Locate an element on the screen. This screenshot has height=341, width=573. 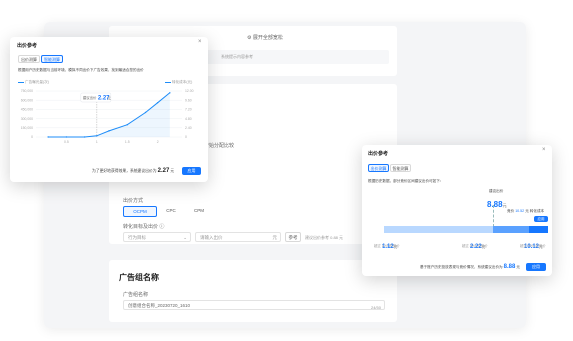
dialog-question: 根据用户历史数据与当前环境，模拟不同出价下广告效果，找到最适合您的出价 is located at coordinates (81, 70).